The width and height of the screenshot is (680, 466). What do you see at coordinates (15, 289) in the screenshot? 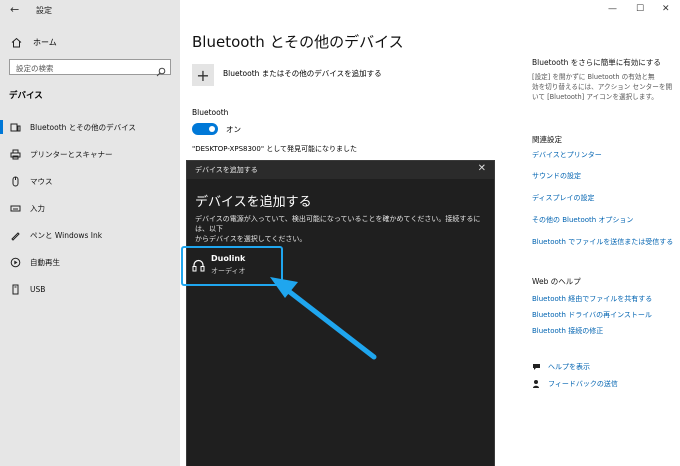
I see `usb-icon` at bounding box center [15, 289].